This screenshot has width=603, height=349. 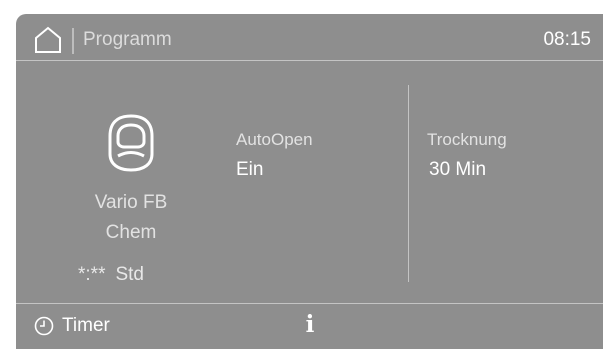 I want to click on header-separator, so click(x=73, y=41).